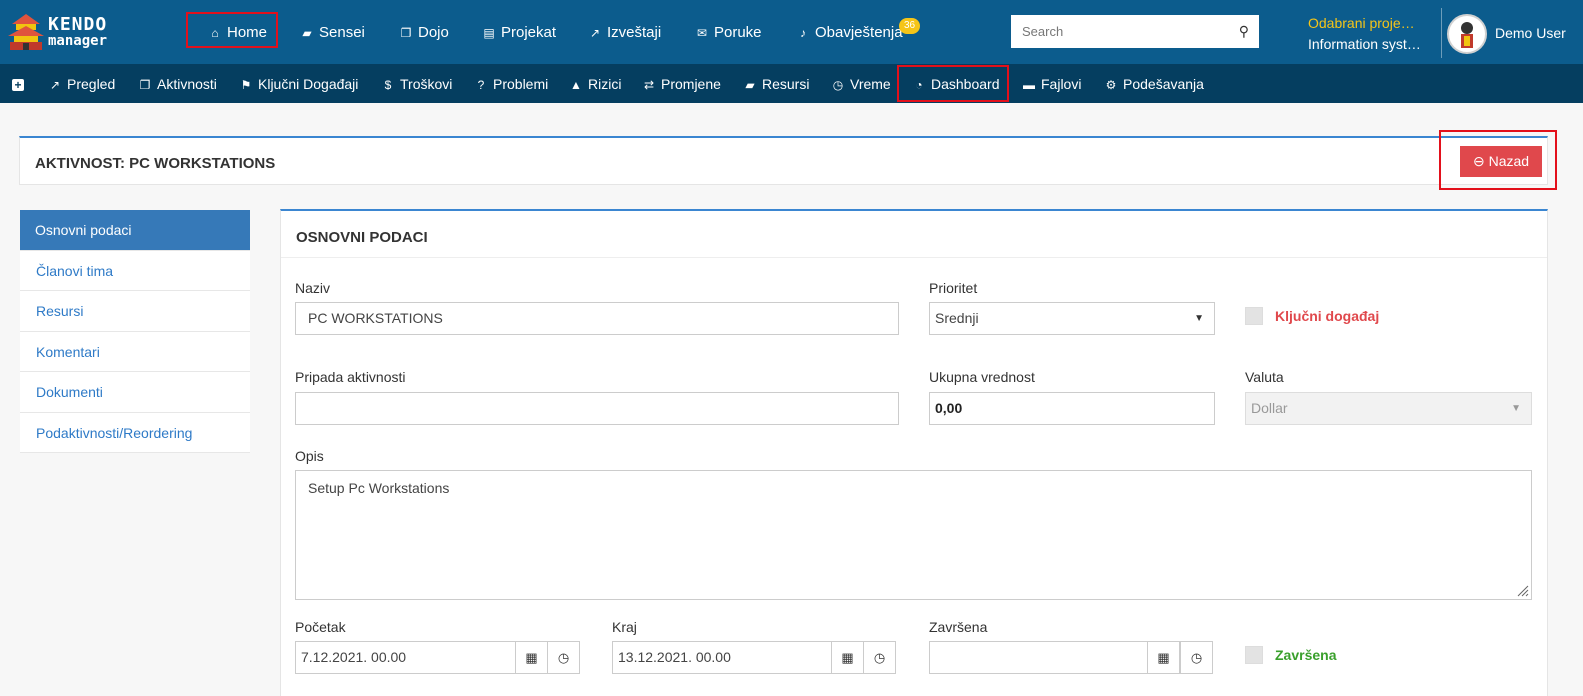 This screenshot has height=696, width=1583. What do you see at coordinates (1523, 591) in the screenshot?
I see `resize-handle-icon` at bounding box center [1523, 591].